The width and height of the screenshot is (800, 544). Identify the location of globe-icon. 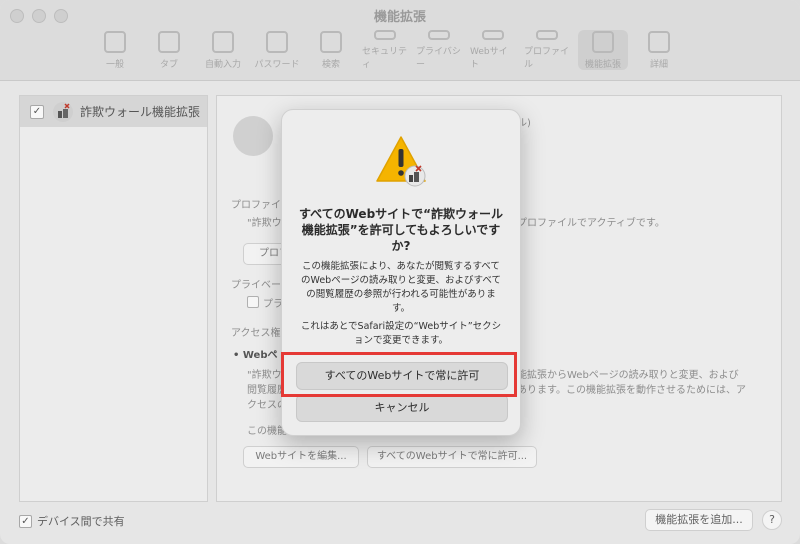
(493, 35).